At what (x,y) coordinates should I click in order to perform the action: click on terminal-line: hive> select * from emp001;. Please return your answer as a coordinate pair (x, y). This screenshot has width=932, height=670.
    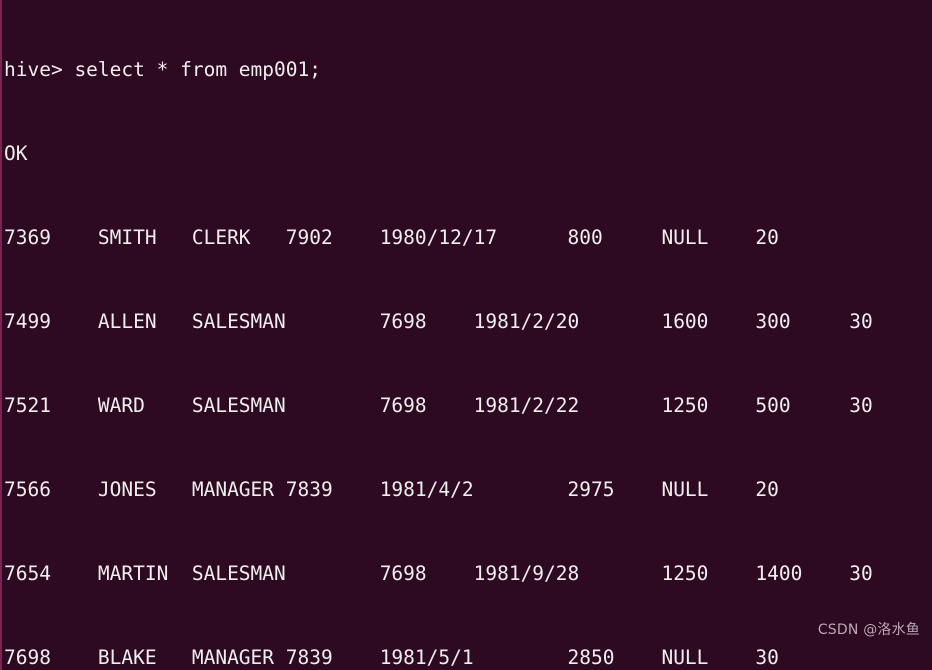
    Looking at the image, I should click on (162, 69).